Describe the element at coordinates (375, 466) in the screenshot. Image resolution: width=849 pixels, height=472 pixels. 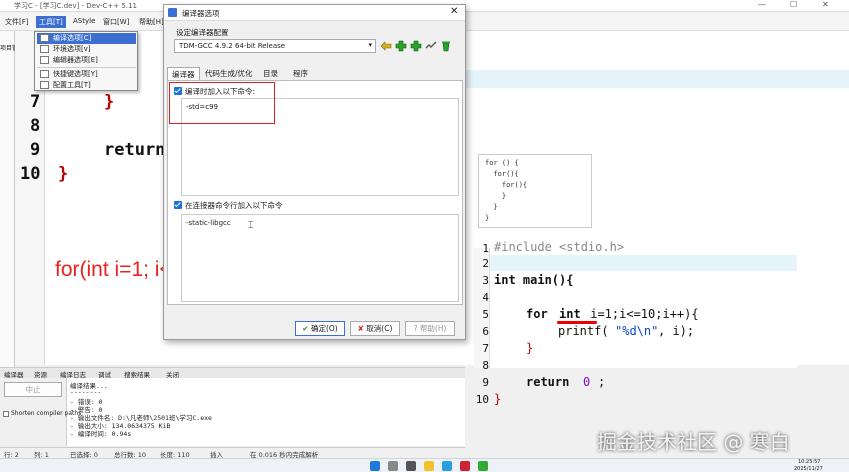
I see `start-icon` at that location.